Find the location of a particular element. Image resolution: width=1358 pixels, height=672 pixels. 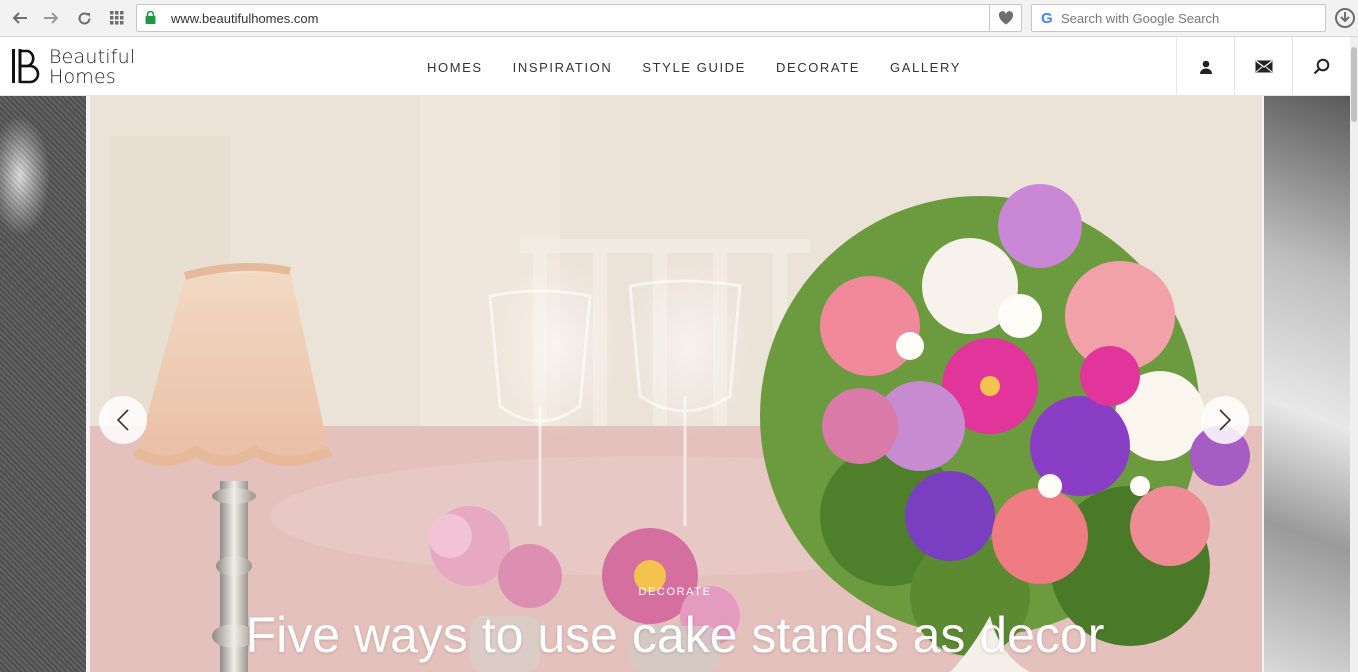

logo-line-1: Beautiful is located at coordinates (92, 57).